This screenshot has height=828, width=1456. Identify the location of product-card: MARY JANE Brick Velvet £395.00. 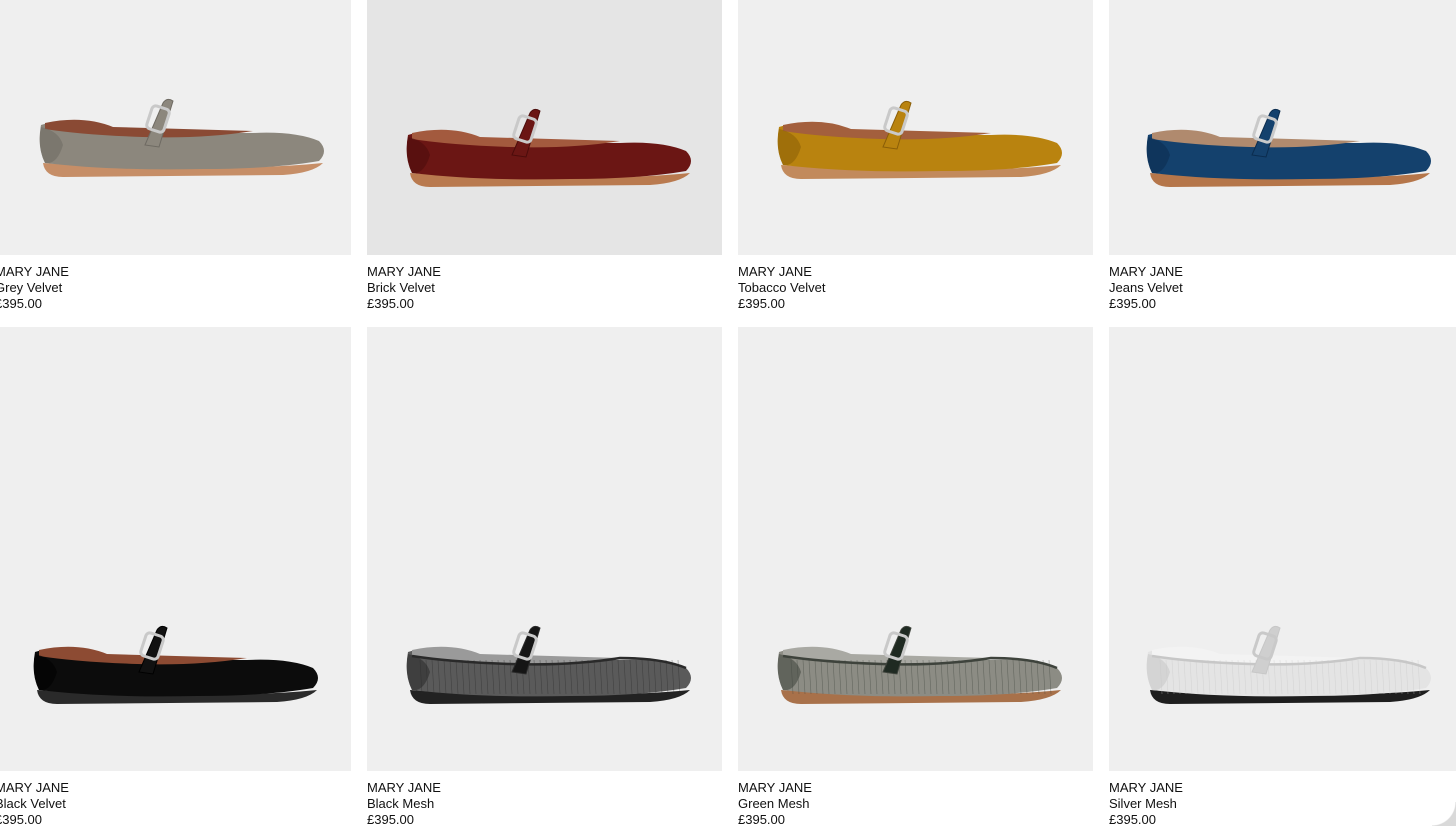
(544, 156).